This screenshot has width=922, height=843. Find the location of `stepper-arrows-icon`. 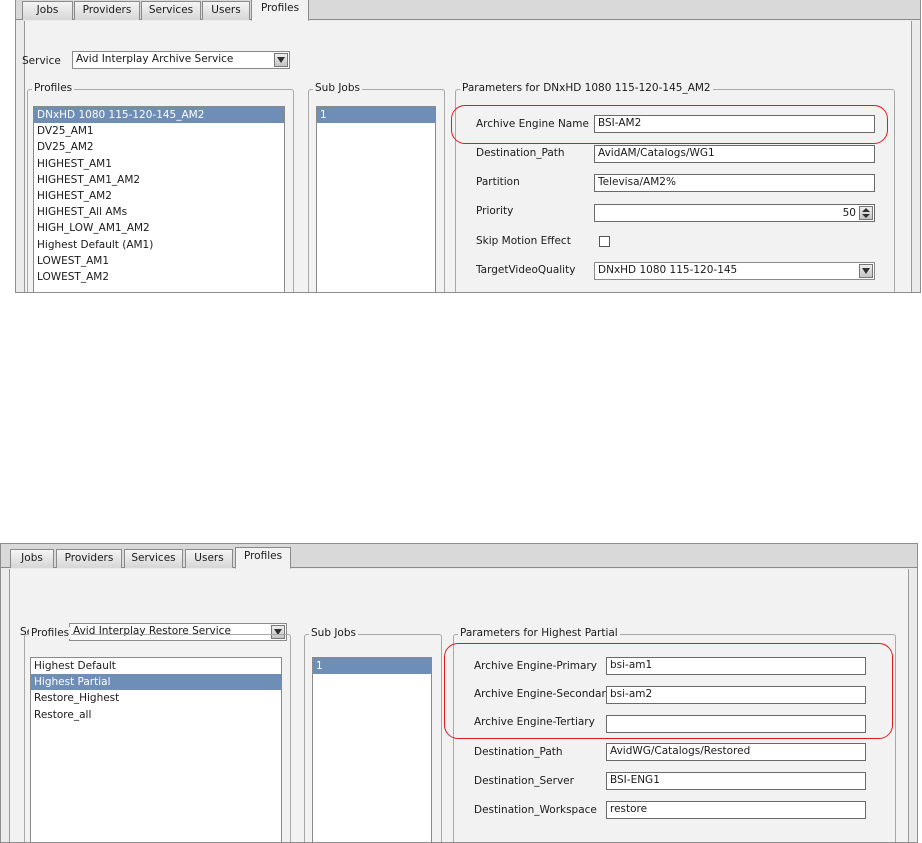

stepper-arrows-icon is located at coordinates (866, 213).